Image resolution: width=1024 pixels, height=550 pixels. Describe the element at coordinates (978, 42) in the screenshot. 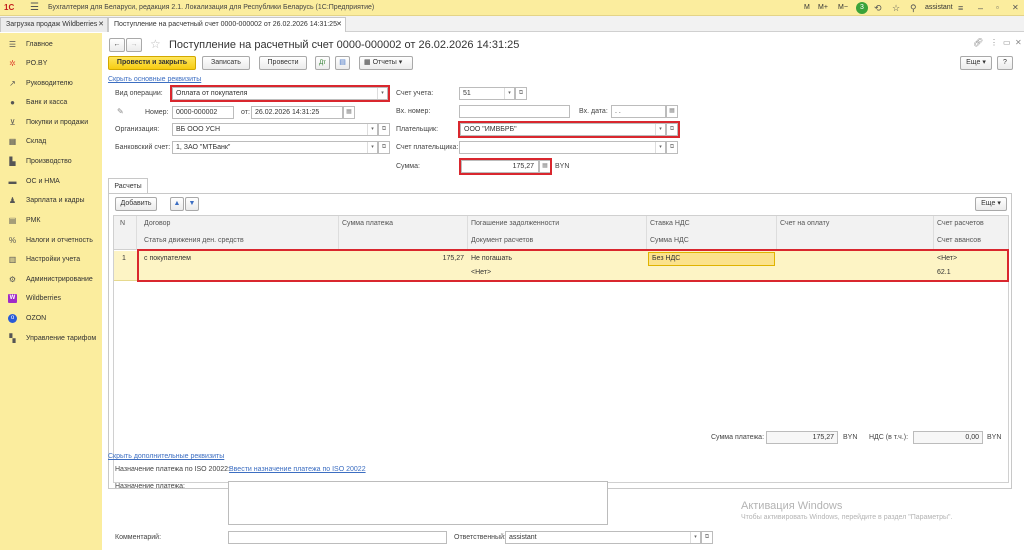

I see `link-icon: 🔗︎` at that location.